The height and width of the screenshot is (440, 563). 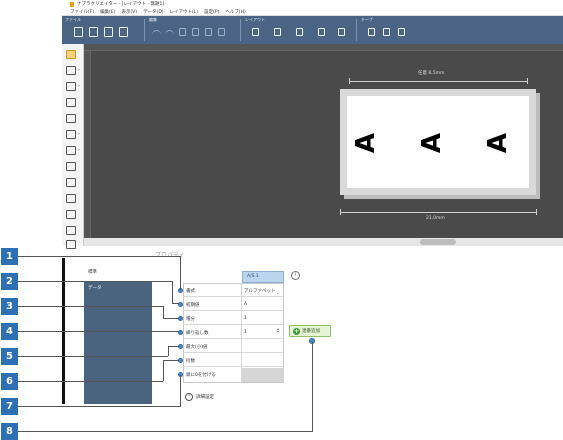 I want to click on property-nav, so click(x=118, y=333).